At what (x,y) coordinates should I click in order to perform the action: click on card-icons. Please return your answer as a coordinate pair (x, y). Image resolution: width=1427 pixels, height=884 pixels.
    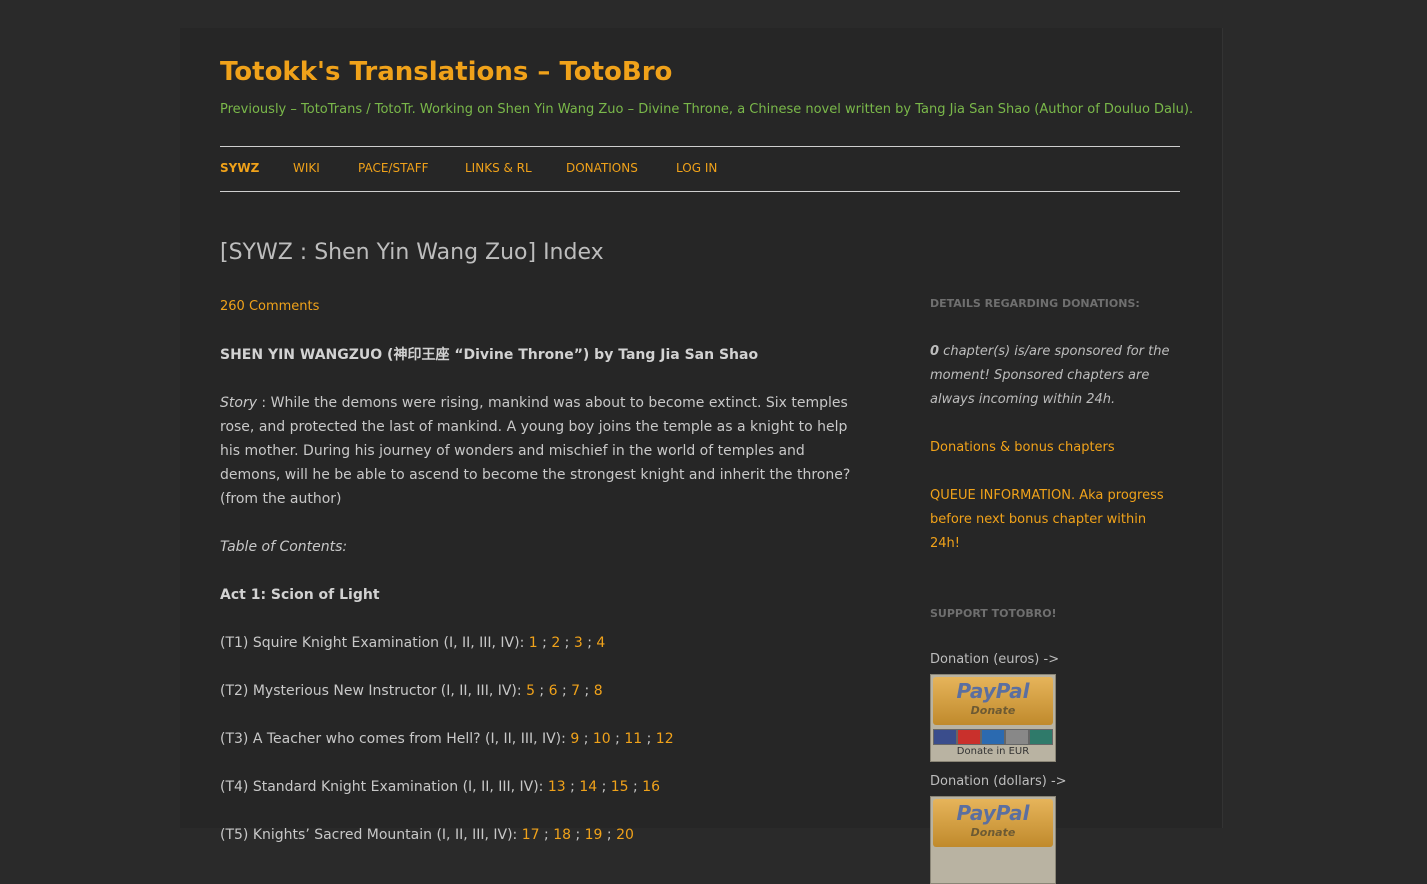
    Looking at the image, I should click on (993, 737).